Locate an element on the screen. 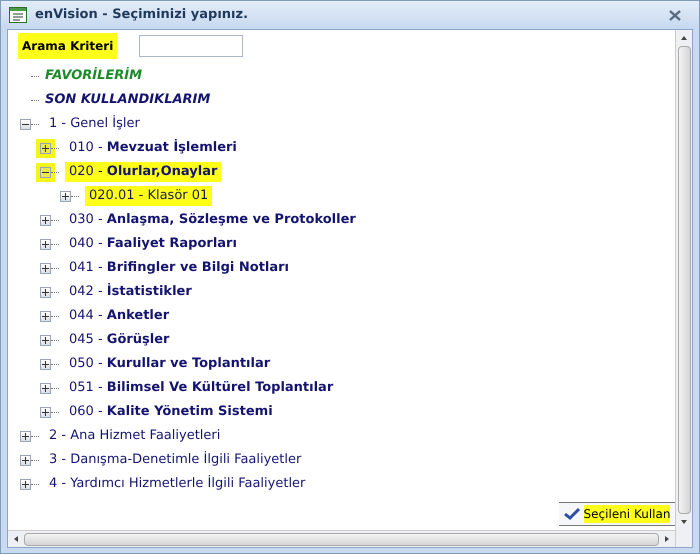 This screenshot has width=700, height=554. collapse-toggle is located at coordinates (25, 124).